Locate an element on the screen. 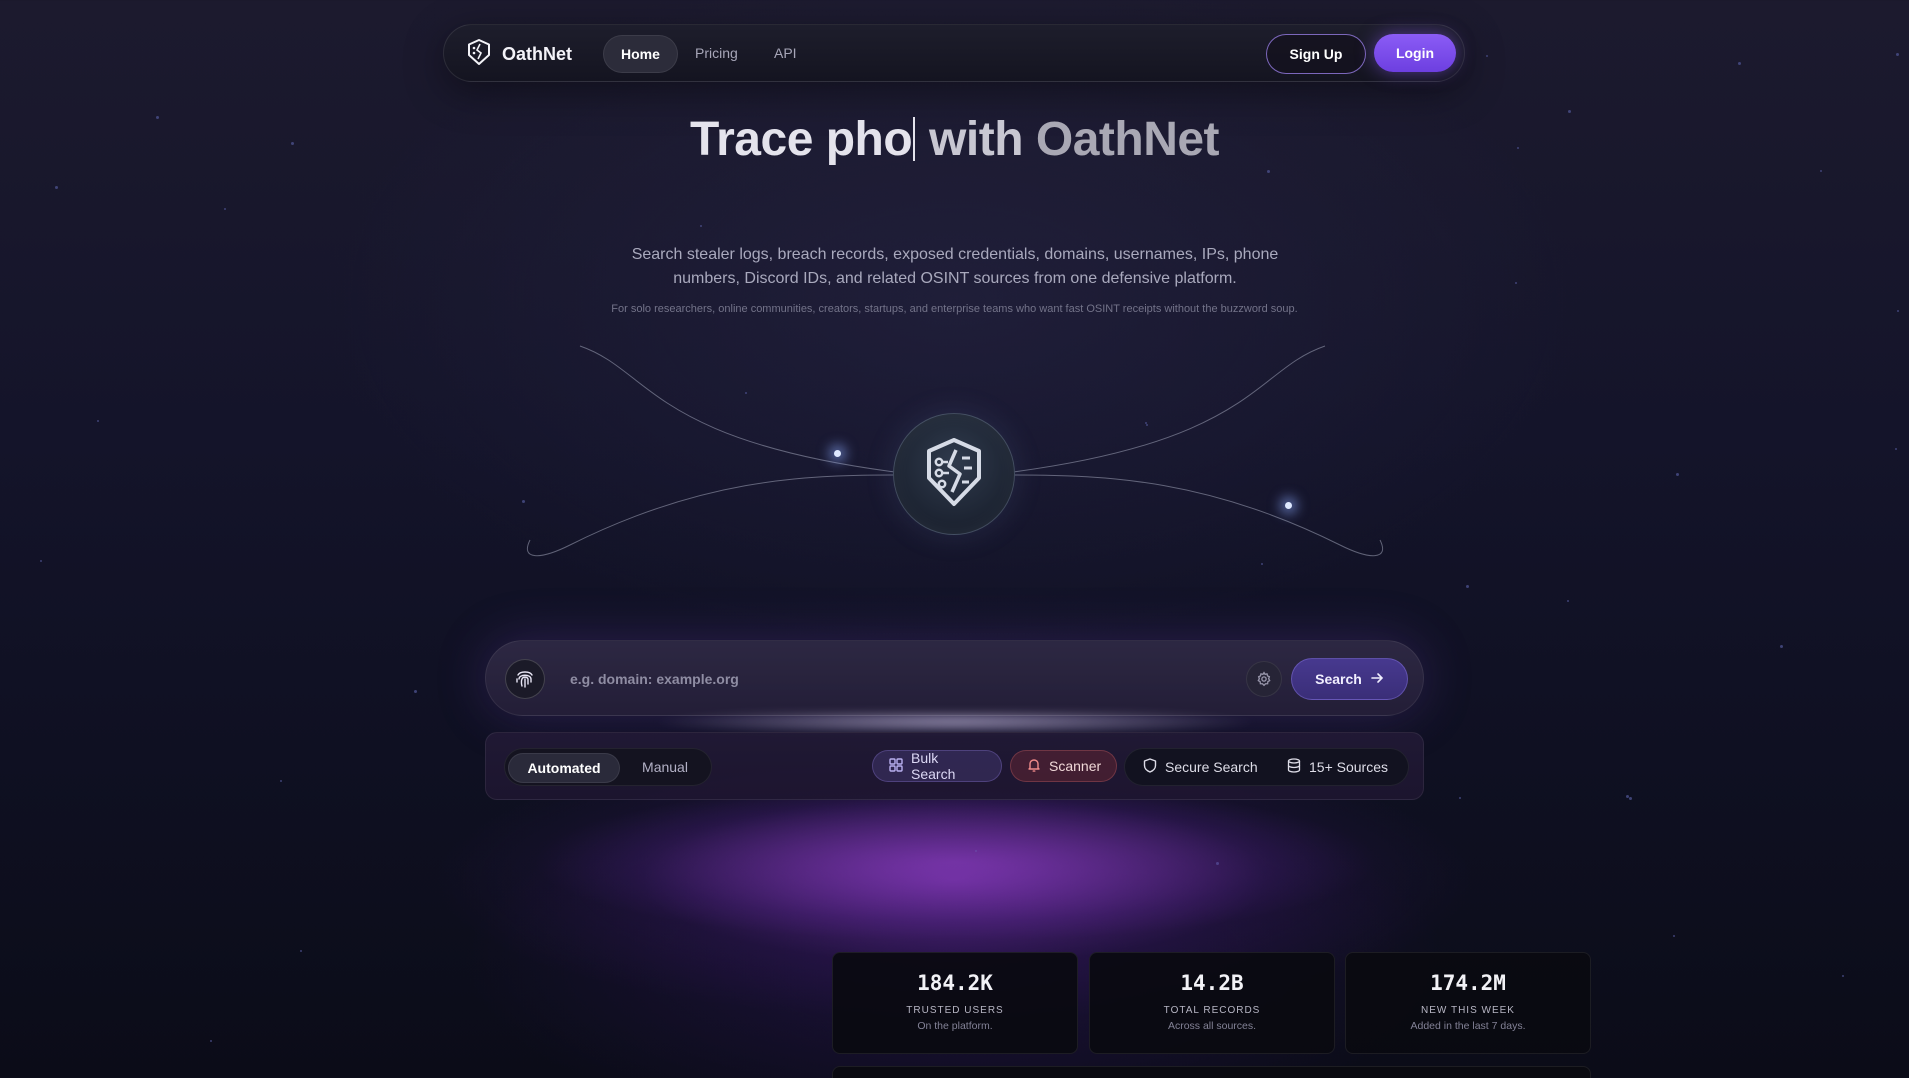 The height and width of the screenshot is (1078, 1909). hero-title: Trace pho with OathNet is located at coordinates (954, 139).